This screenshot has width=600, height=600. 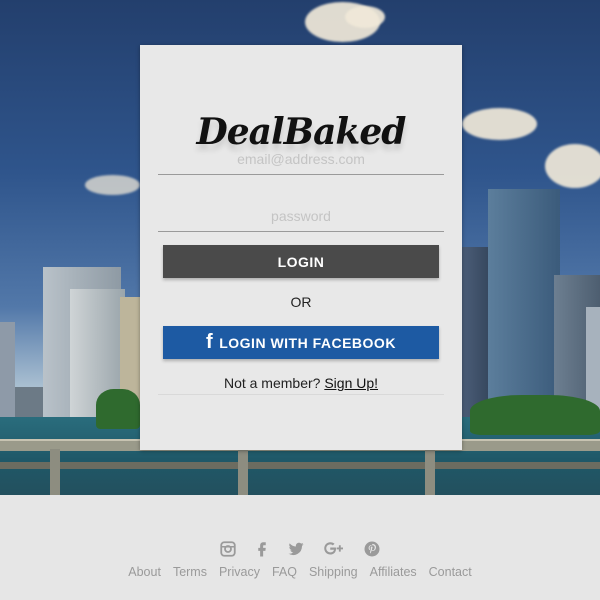 What do you see at coordinates (450, 572) in the screenshot?
I see `footer-link-contact: Contact` at bounding box center [450, 572].